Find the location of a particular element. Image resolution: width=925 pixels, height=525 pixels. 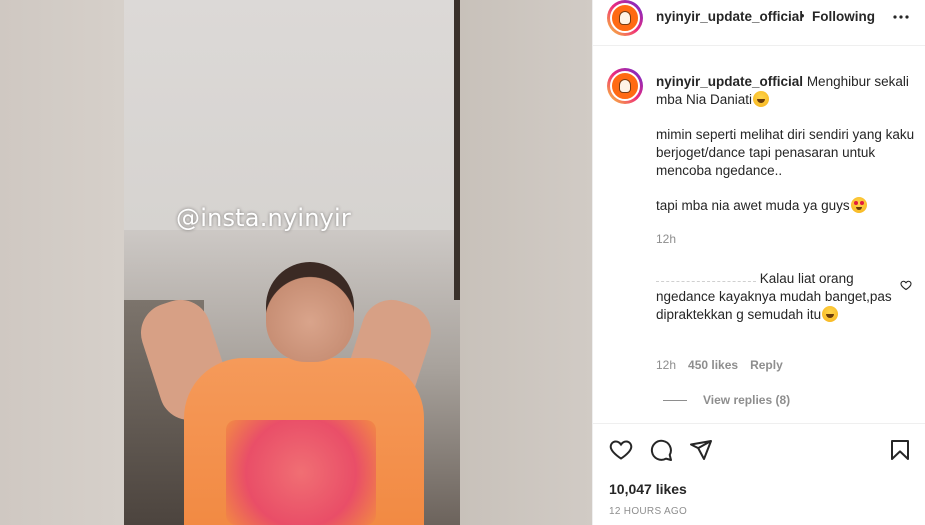

heart-eyes-emoji-icon is located at coordinates (858, 205).